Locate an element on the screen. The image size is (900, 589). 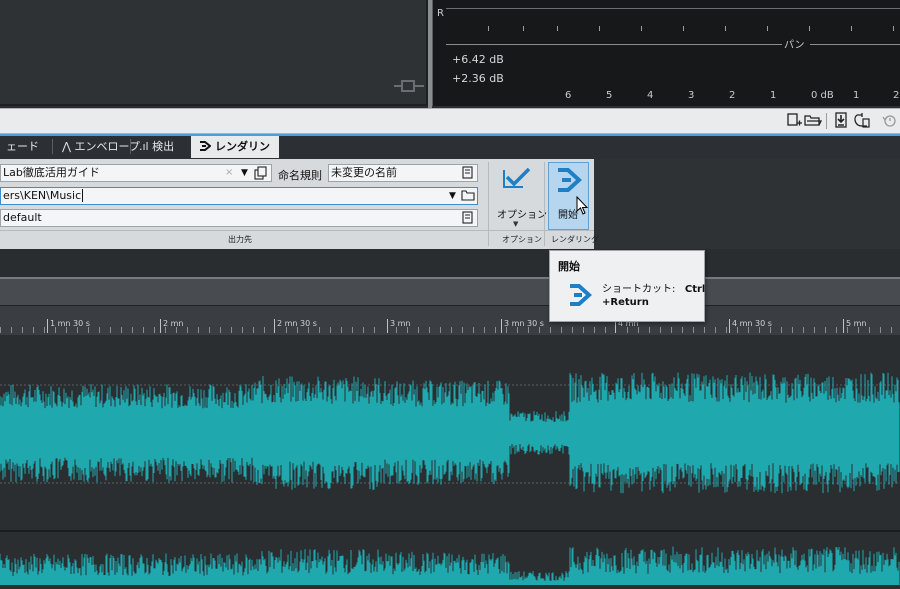
channel-label: R is located at coordinates (440, 13).